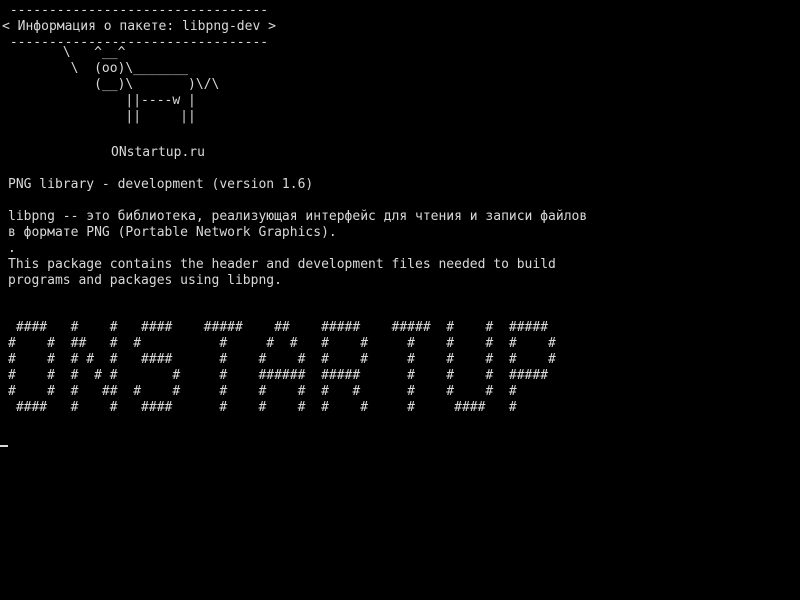  I want to click on header-title: < Информация о пакете: libpng-dev >, so click(139, 26).